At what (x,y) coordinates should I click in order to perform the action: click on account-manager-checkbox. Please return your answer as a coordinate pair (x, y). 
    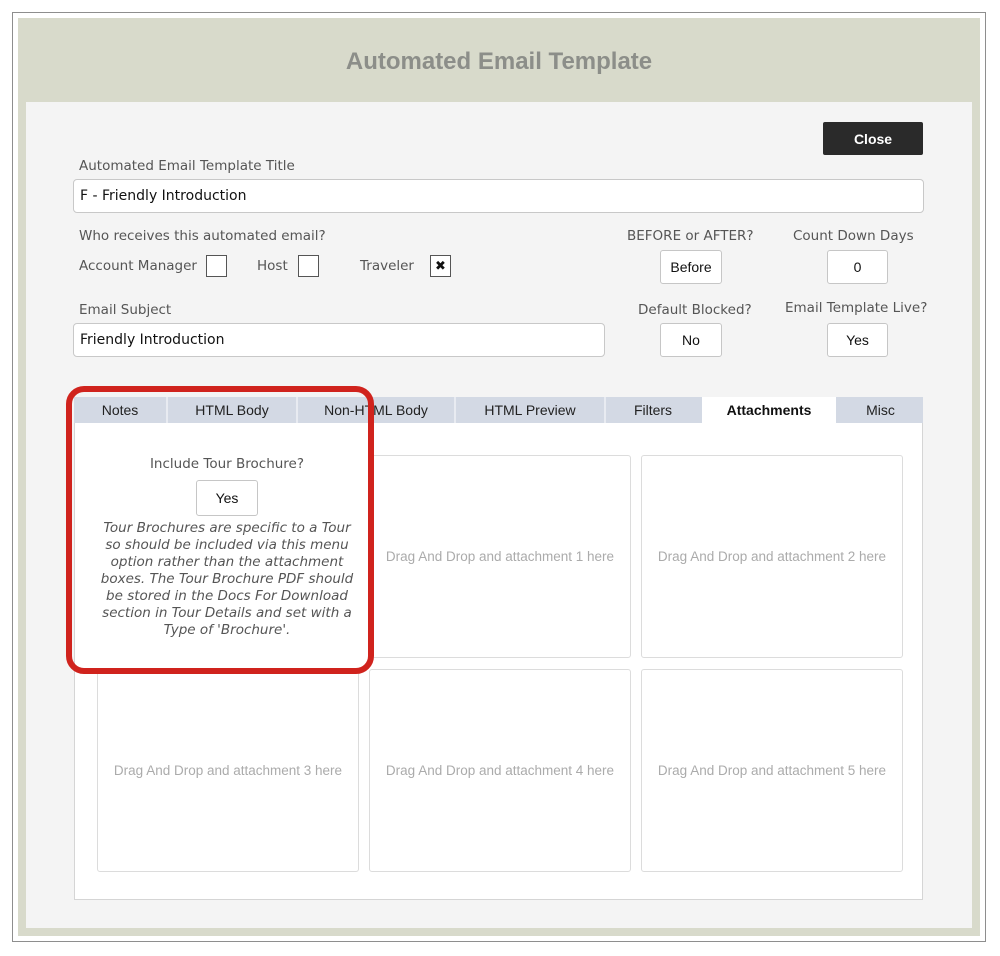
    Looking at the image, I should click on (216, 266).